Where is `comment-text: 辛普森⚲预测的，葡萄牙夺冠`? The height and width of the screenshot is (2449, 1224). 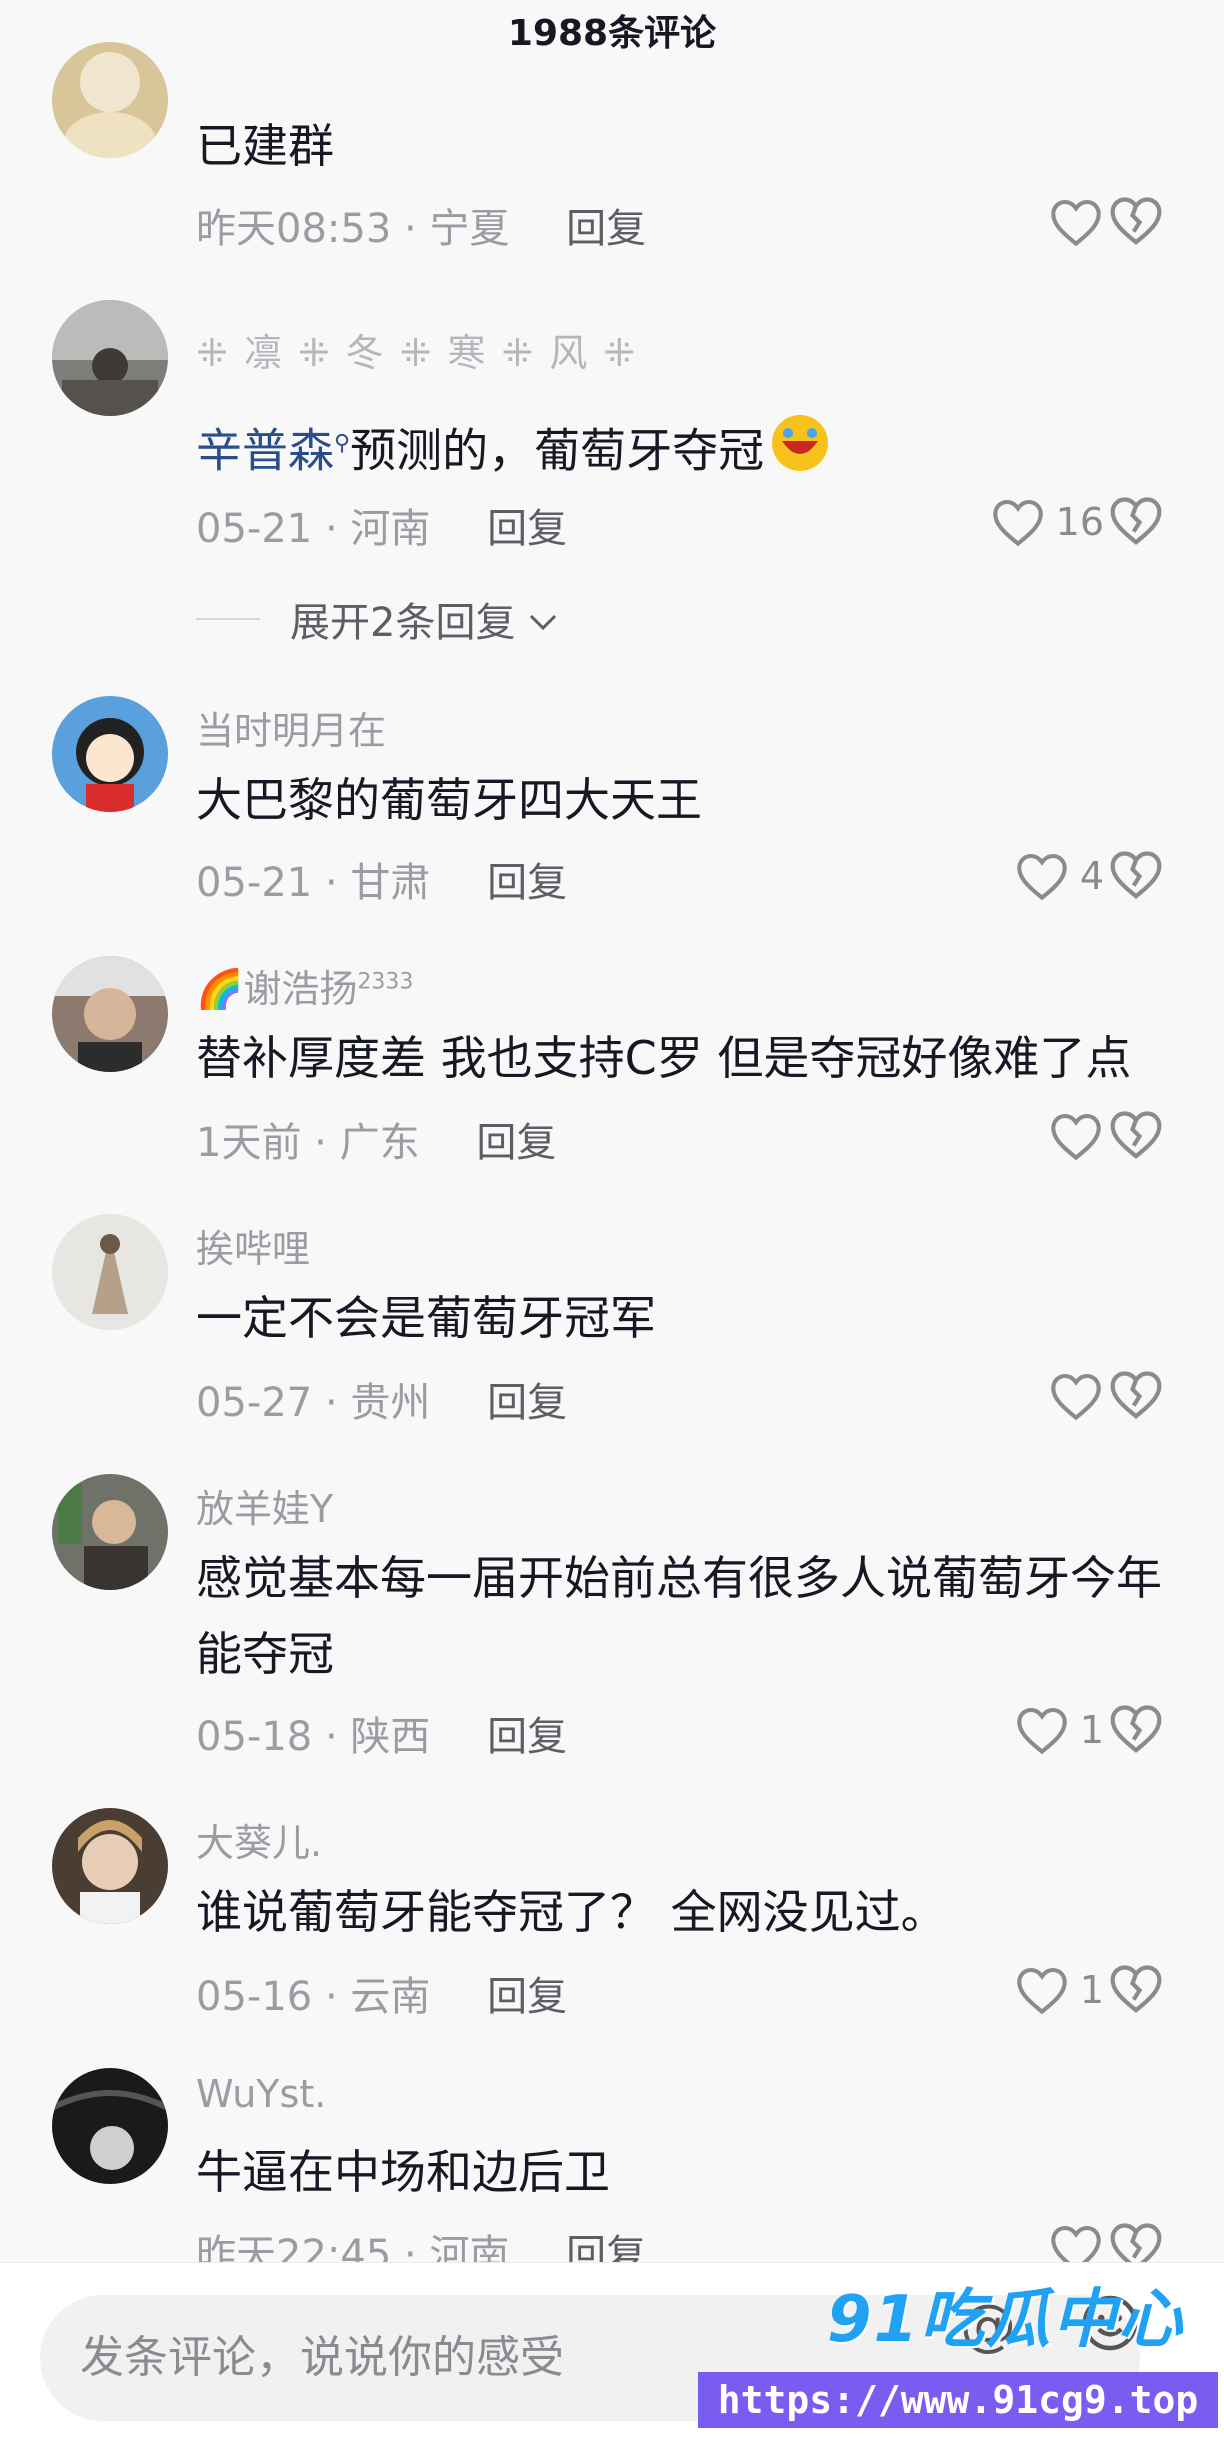 comment-text: 辛普森⚲预测的，葡萄牙夺冠 is located at coordinates (686, 451).